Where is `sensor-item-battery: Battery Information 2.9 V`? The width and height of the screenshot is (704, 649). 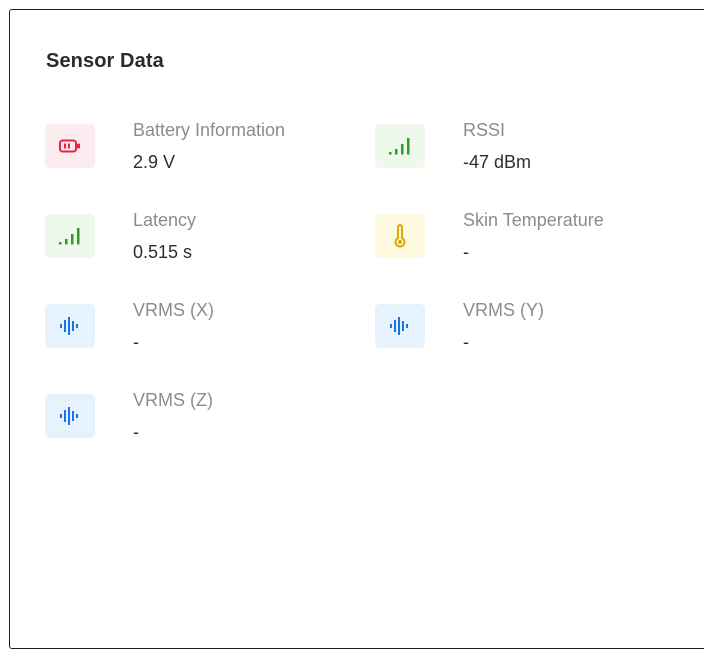 sensor-item-battery: Battery Information 2.9 V is located at coordinates (205, 155).